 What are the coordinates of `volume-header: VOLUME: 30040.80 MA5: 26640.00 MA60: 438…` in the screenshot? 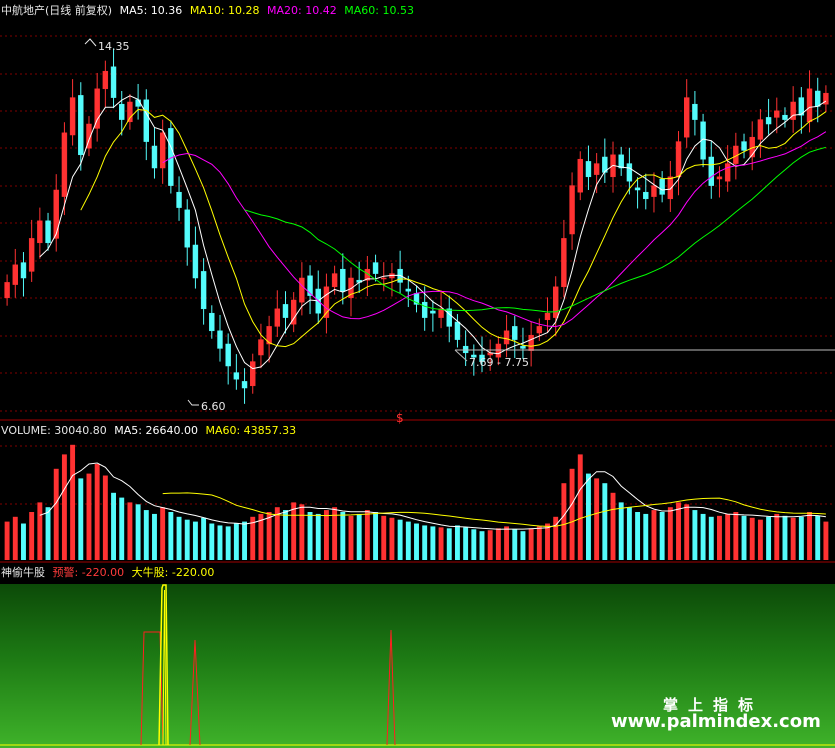 It's located at (150, 431).